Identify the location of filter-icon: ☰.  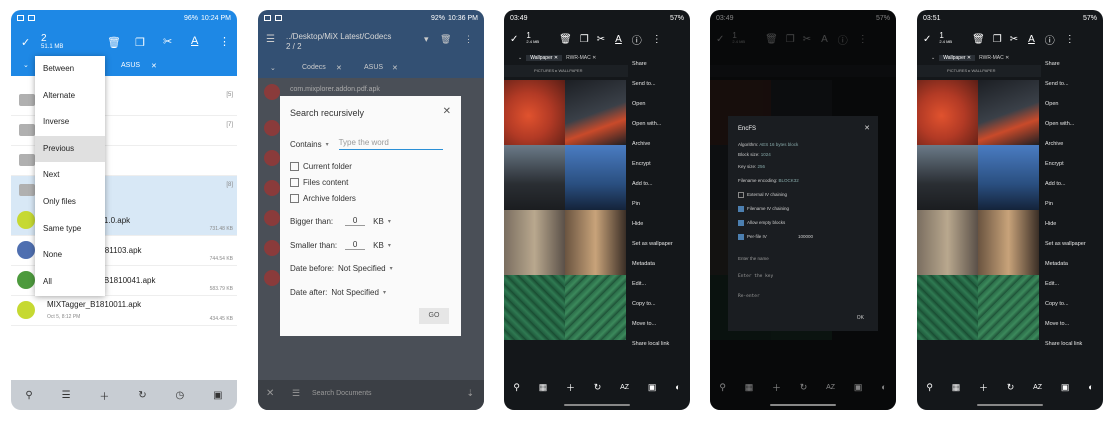
(296, 393).